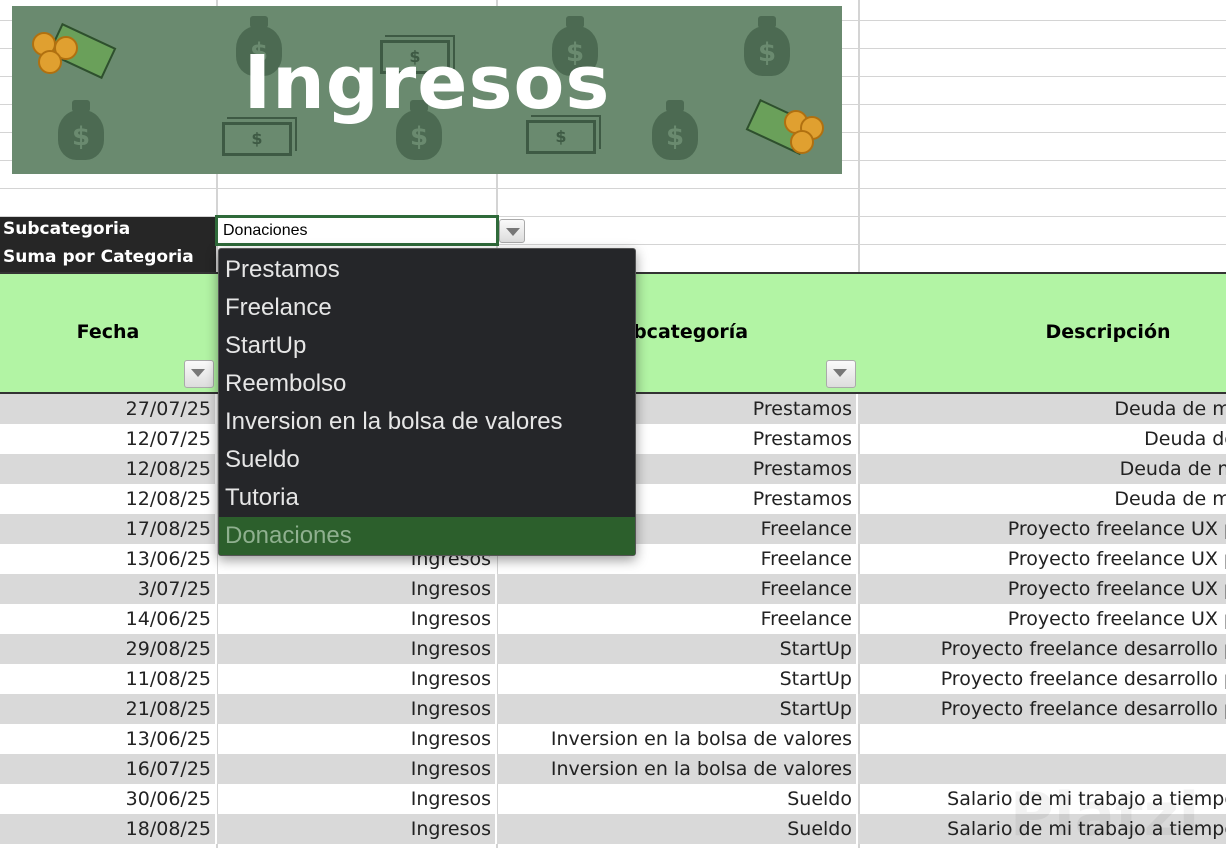  What do you see at coordinates (1042, 439) in the screenshot?
I see `description-cell: Deuda de` at bounding box center [1042, 439].